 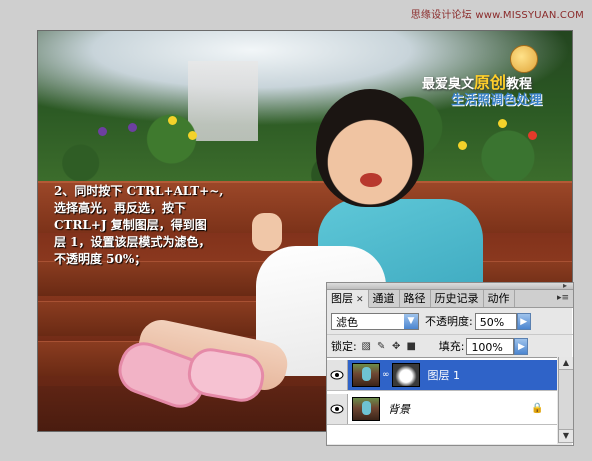 What do you see at coordinates (342, 298) in the screenshot?
I see `tab-label: 图层` at bounding box center [342, 298].